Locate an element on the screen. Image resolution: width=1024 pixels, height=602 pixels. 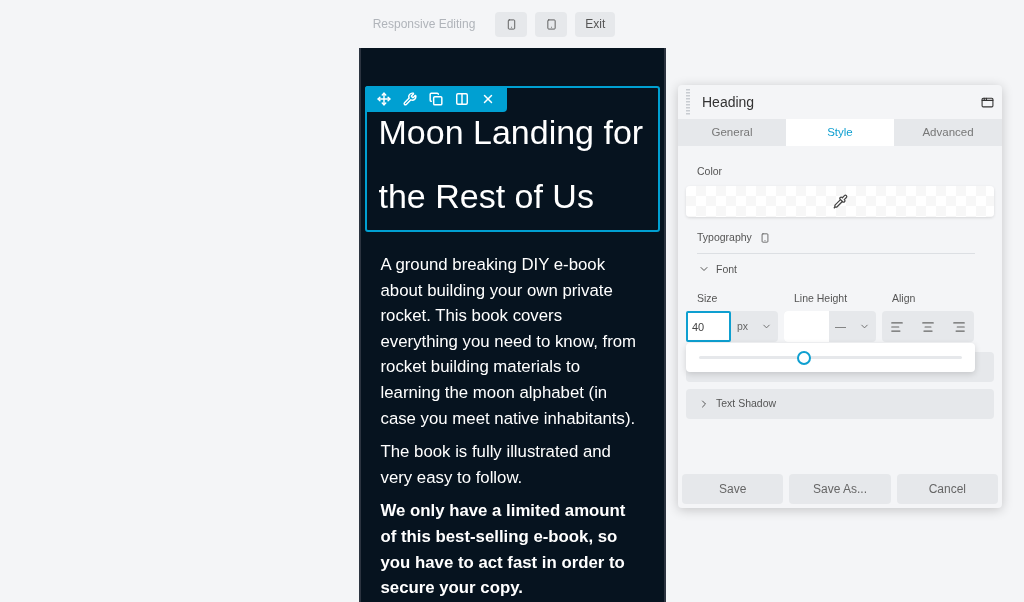
size-input: 40 is located at coordinates (708, 326).